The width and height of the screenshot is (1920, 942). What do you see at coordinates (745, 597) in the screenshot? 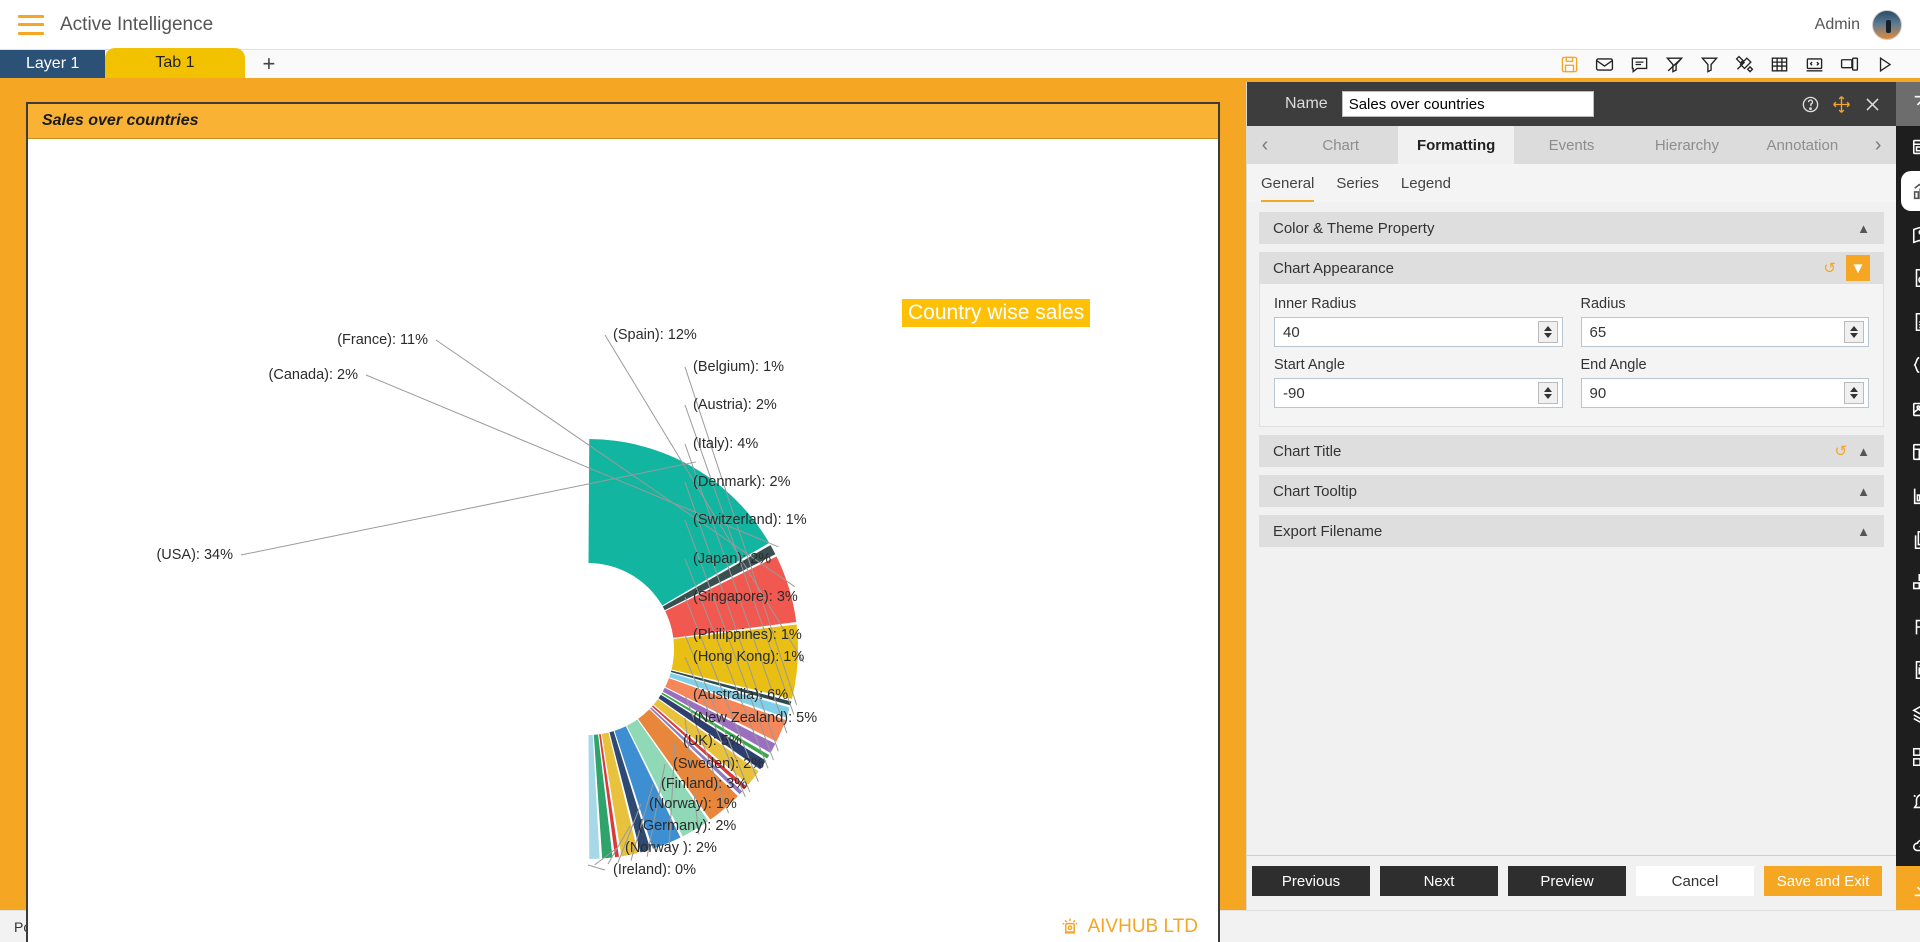
I see `pie-slice-label: (Singapore): 3%` at bounding box center [745, 597].